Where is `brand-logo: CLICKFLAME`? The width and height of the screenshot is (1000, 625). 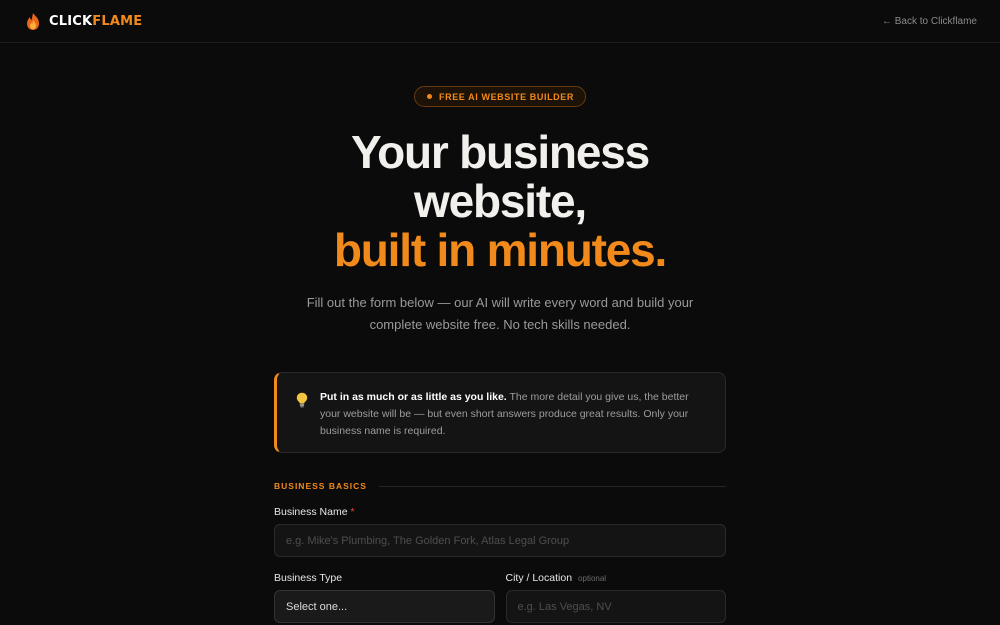 brand-logo: CLICKFLAME is located at coordinates (83, 21).